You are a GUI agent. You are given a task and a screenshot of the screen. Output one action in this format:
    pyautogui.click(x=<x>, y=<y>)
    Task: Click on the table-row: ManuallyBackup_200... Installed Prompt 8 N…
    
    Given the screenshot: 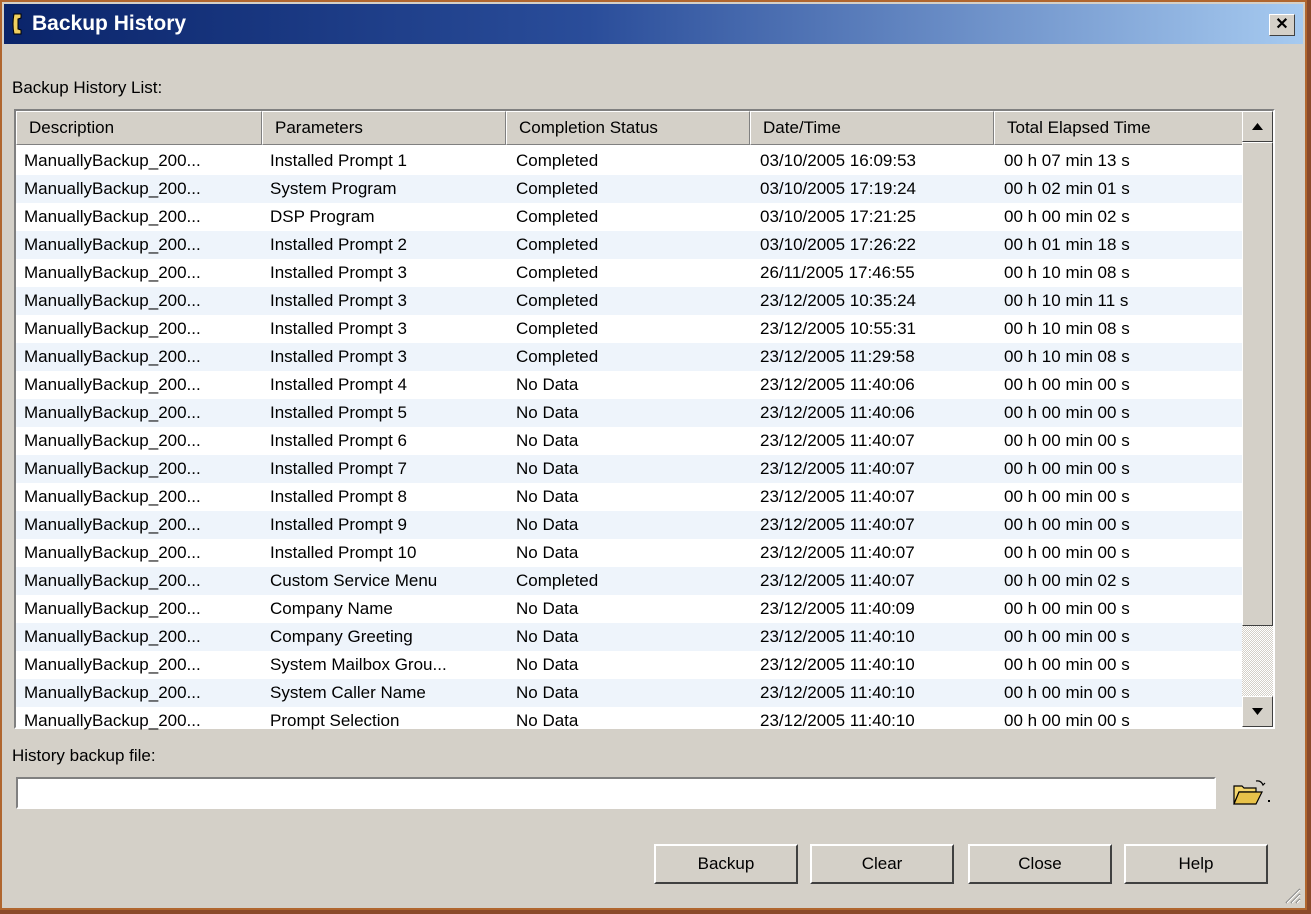 What is the action you would take?
    pyautogui.click(x=629, y=497)
    